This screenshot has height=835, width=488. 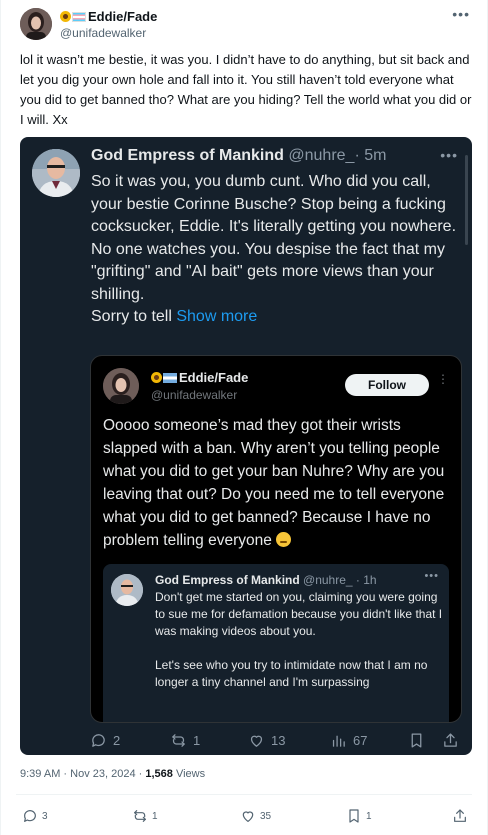 I want to click on flag-icon, so click(x=170, y=378).